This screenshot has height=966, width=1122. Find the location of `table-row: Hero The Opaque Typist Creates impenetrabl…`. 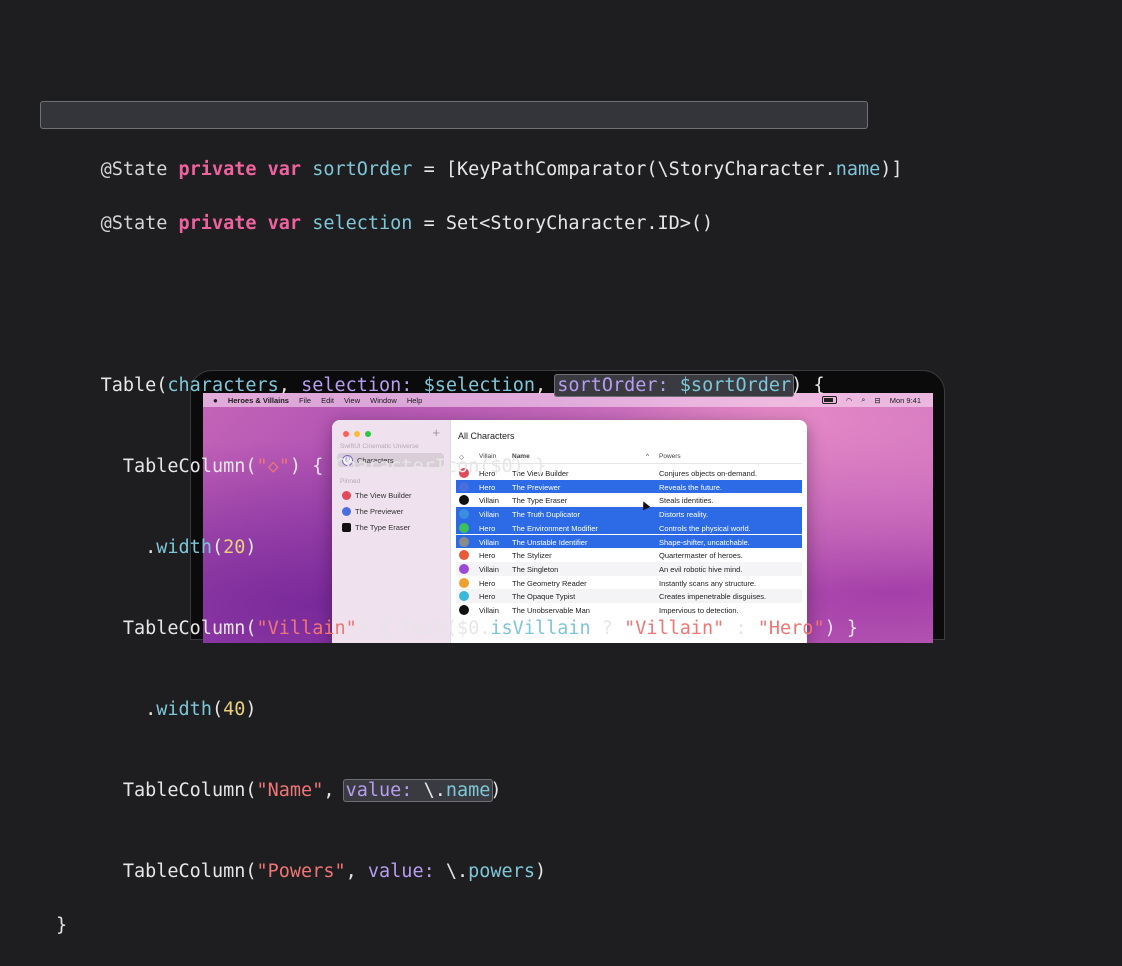

table-row: Hero The Opaque Typist Creates impenetrabl… is located at coordinates (629, 596).